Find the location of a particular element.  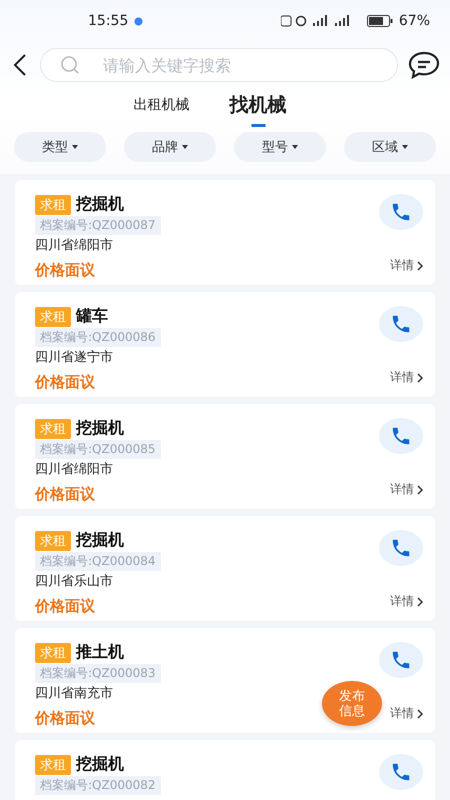

tab: 出租机械 is located at coordinates (162, 109).